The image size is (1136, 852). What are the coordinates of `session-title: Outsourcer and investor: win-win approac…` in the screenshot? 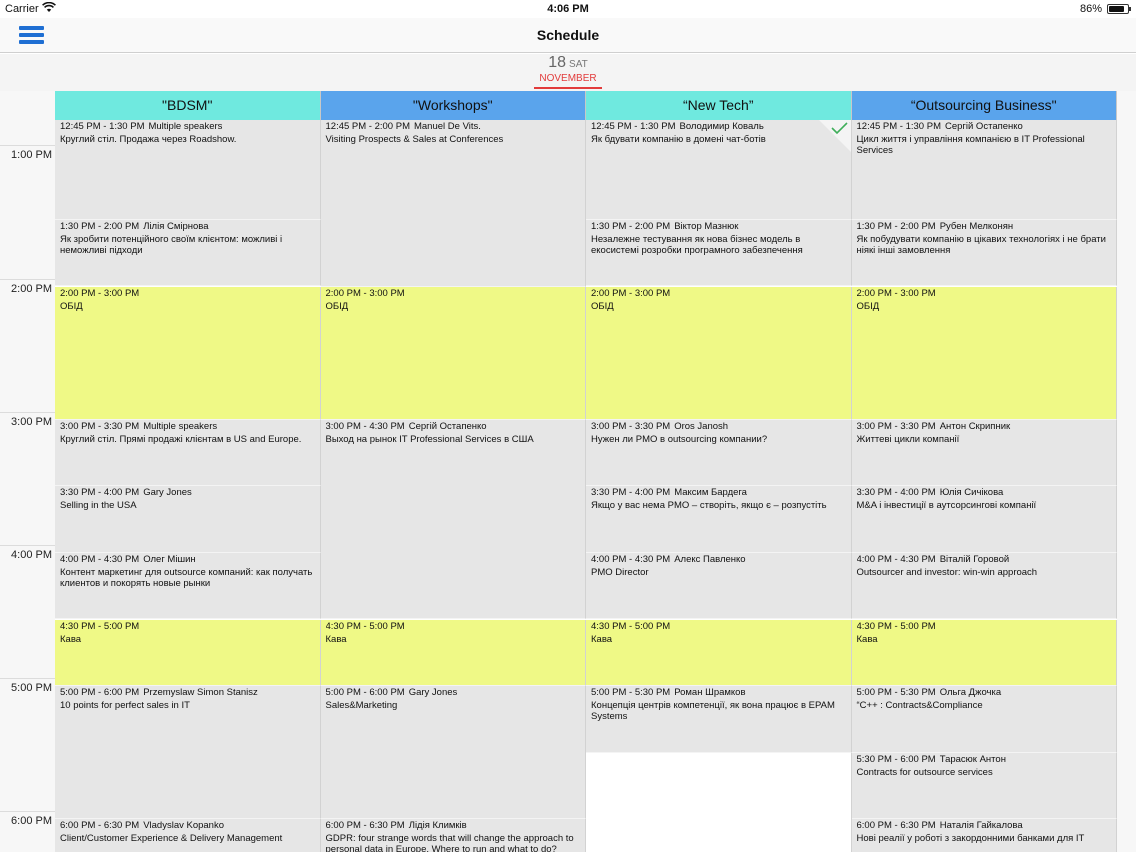 It's located at (947, 572).